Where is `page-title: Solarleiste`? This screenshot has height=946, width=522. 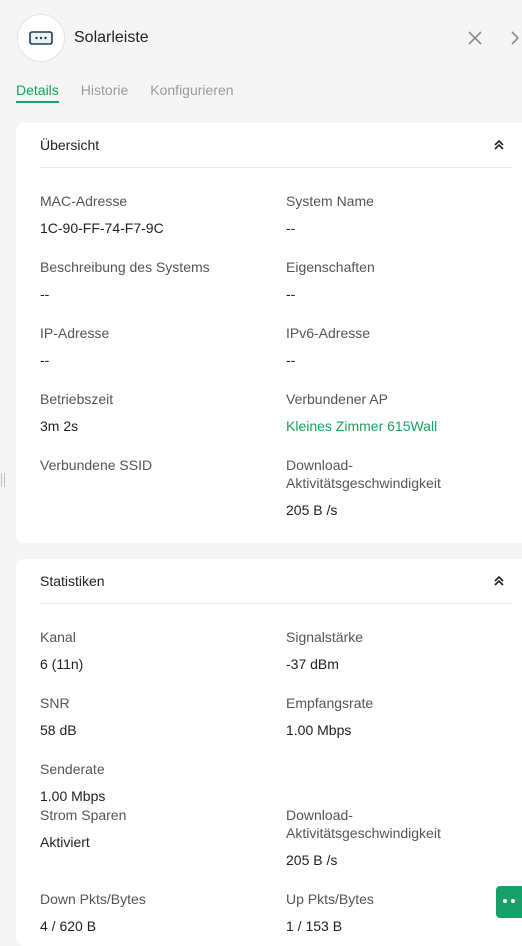
page-title: Solarleiste is located at coordinates (111, 37).